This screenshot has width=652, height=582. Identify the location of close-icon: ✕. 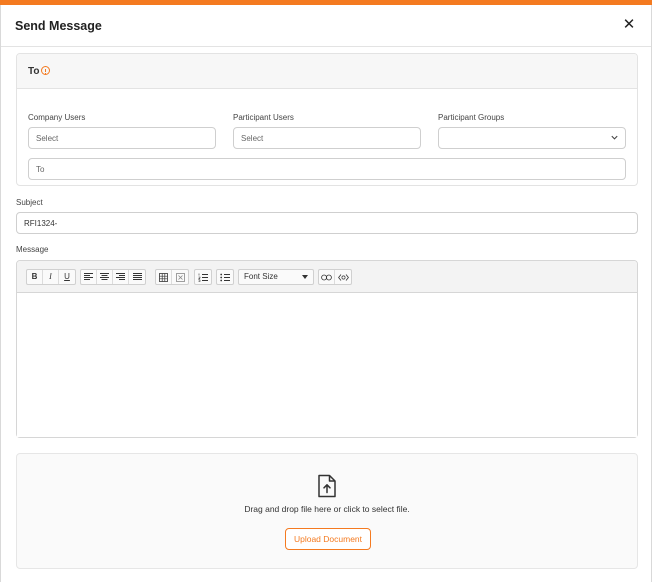
(629, 25).